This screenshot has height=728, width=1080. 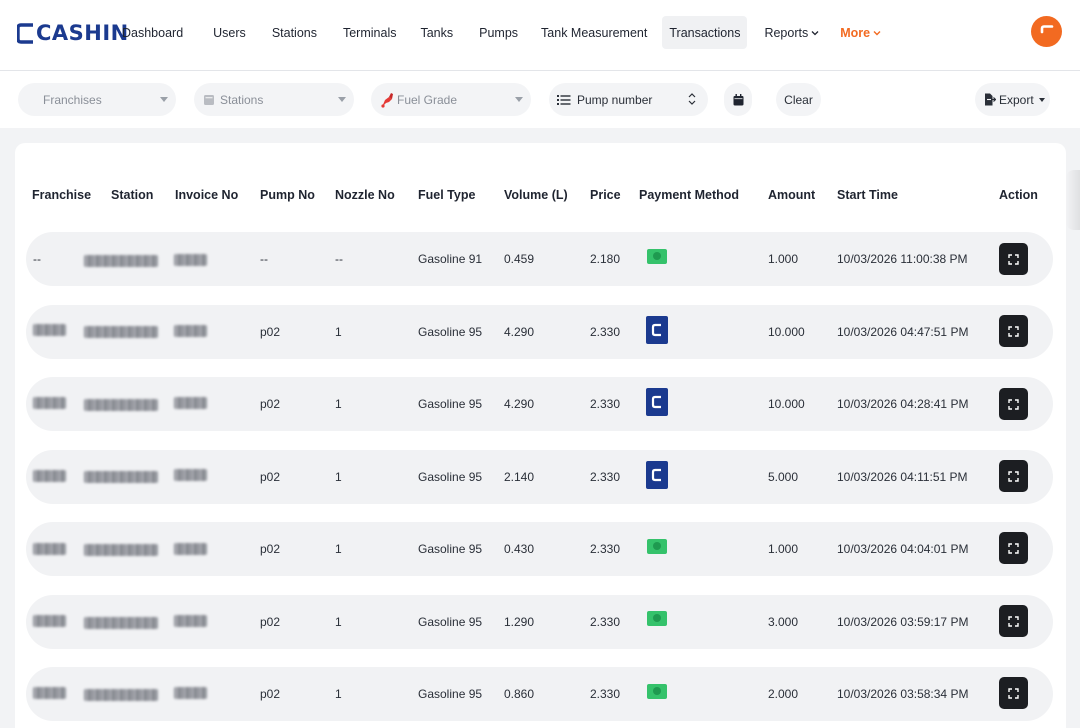 What do you see at coordinates (519, 477) in the screenshot?
I see `cell-volume: 2.140` at bounding box center [519, 477].